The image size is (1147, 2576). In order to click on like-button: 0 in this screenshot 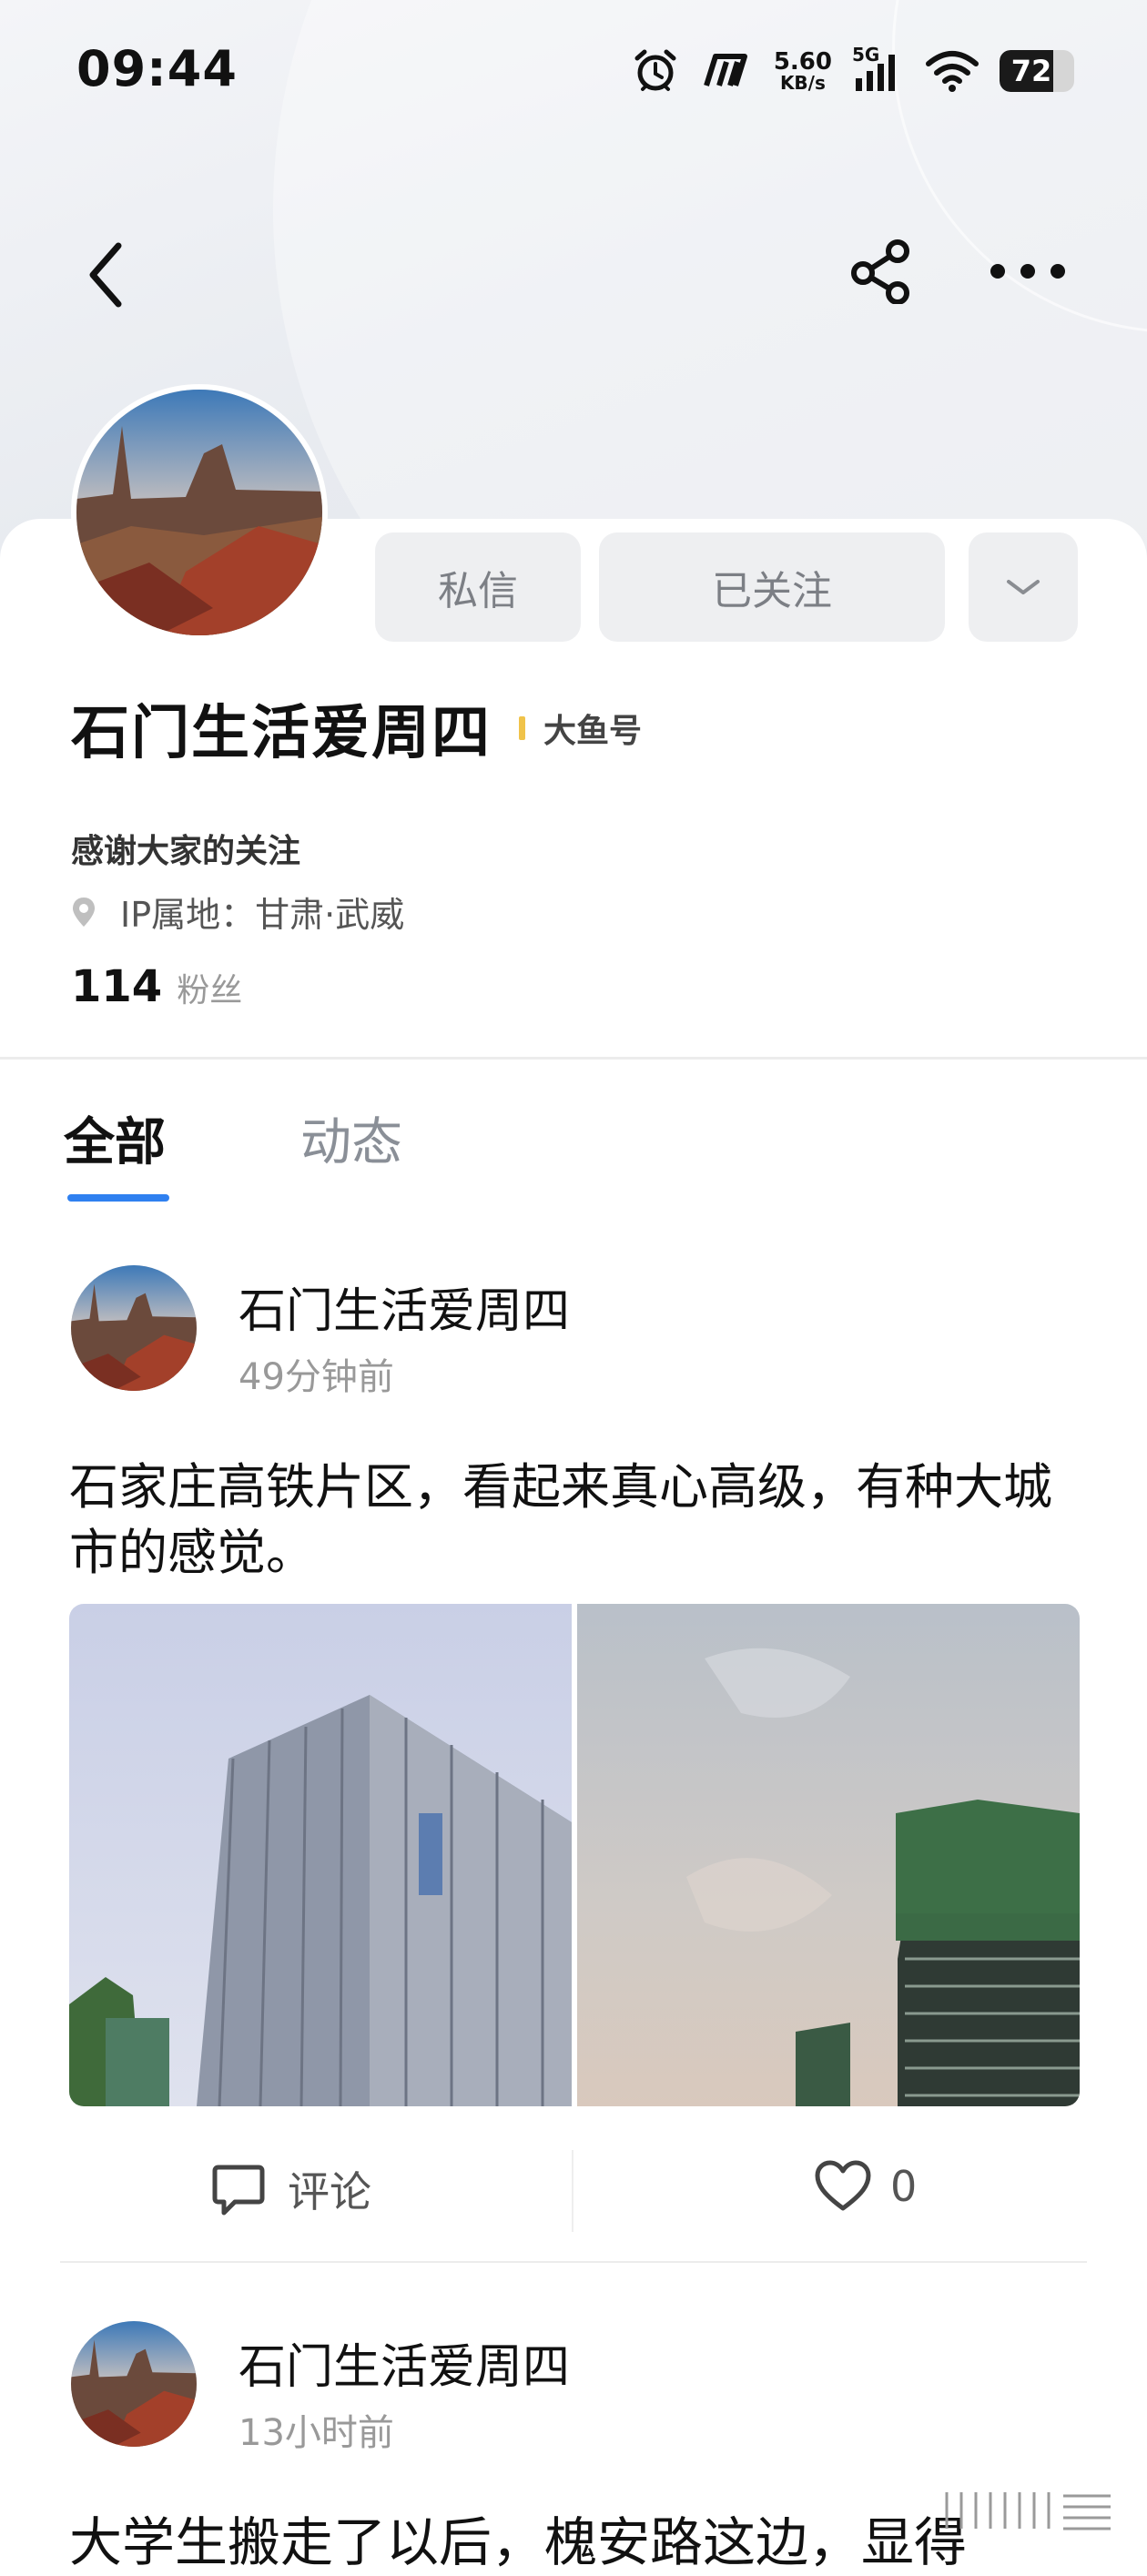, I will do `click(865, 2186)`.